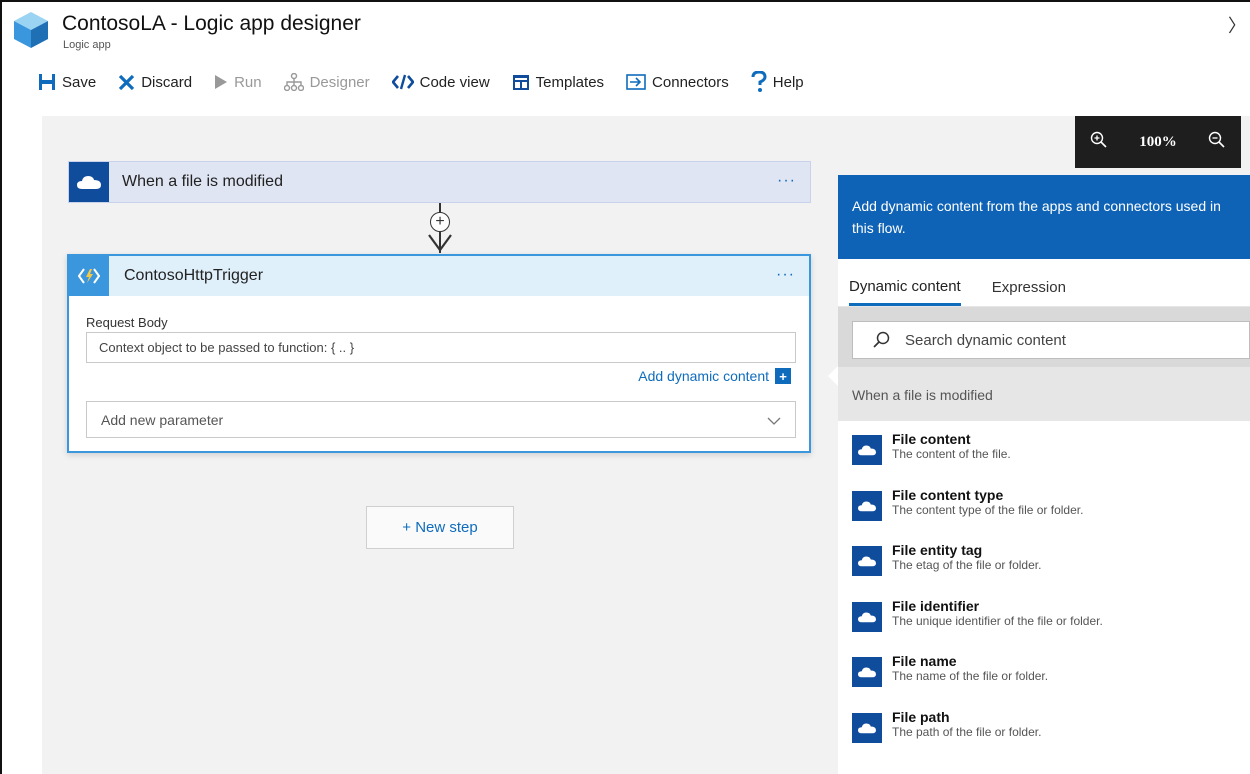 This screenshot has width=1250, height=774. I want to click on connectors-label: Connectors, so click(690, 82).